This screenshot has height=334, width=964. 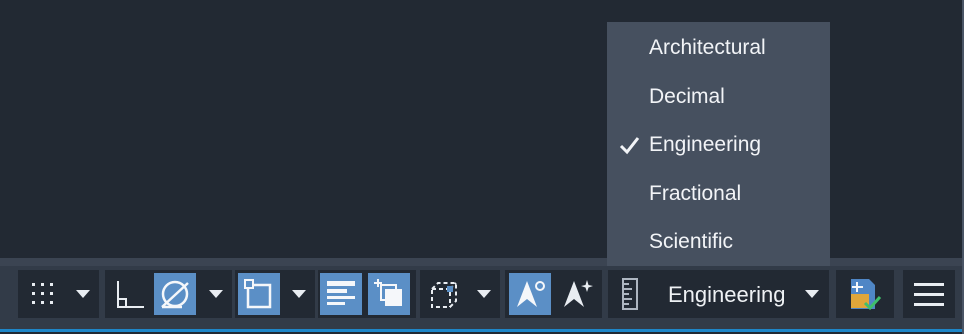 I want to click on ortho-mode-icon, so click(x=130, y=294).